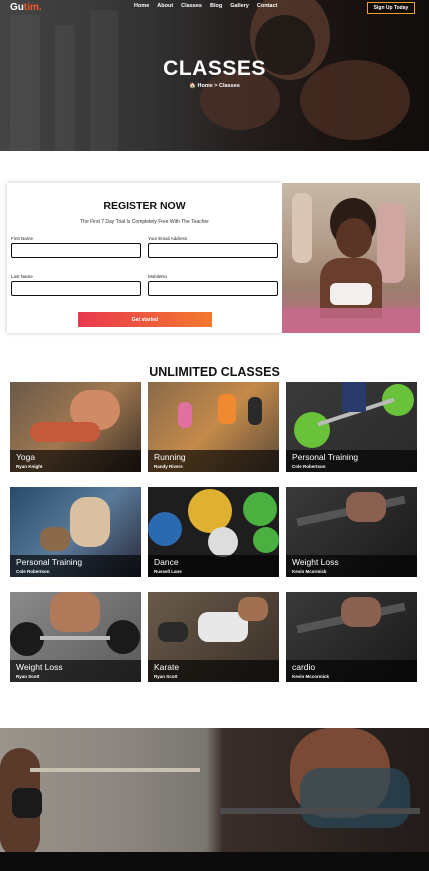 The width and height of the screenshot is (429, 871). I want to click on class-card-running: Running Randy Rivers, so click(213, 427).